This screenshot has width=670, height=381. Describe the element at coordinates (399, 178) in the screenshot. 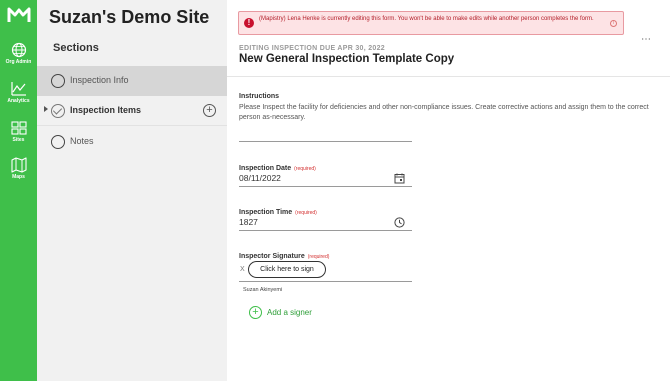

I see `calendar-icon` at that location.